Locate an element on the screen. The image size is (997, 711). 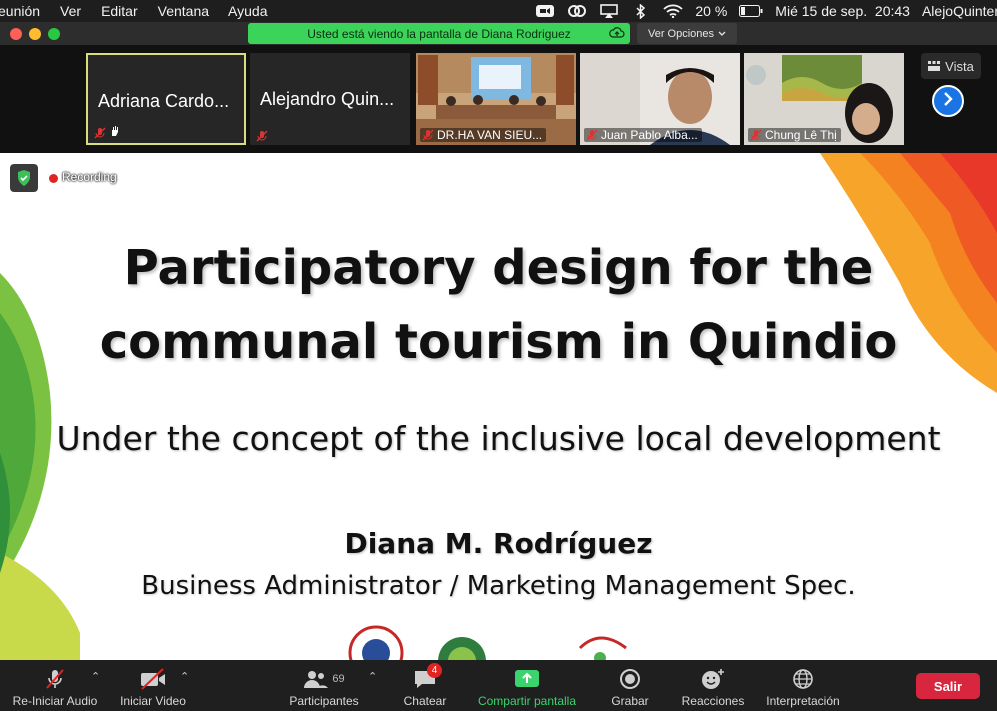
video-options-caret: ⌃ is located at coordinates (184, 676).